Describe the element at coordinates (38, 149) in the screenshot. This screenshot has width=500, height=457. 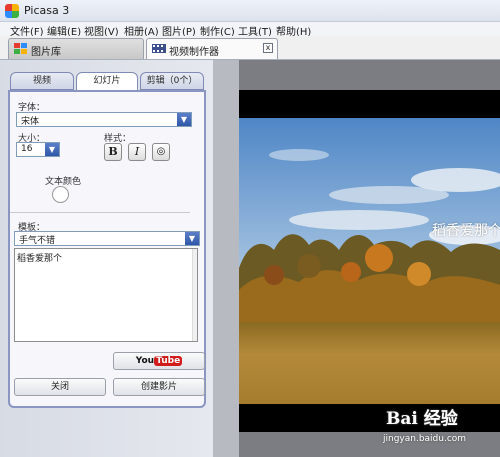
I see `size-select: 16 ▼` at that location.